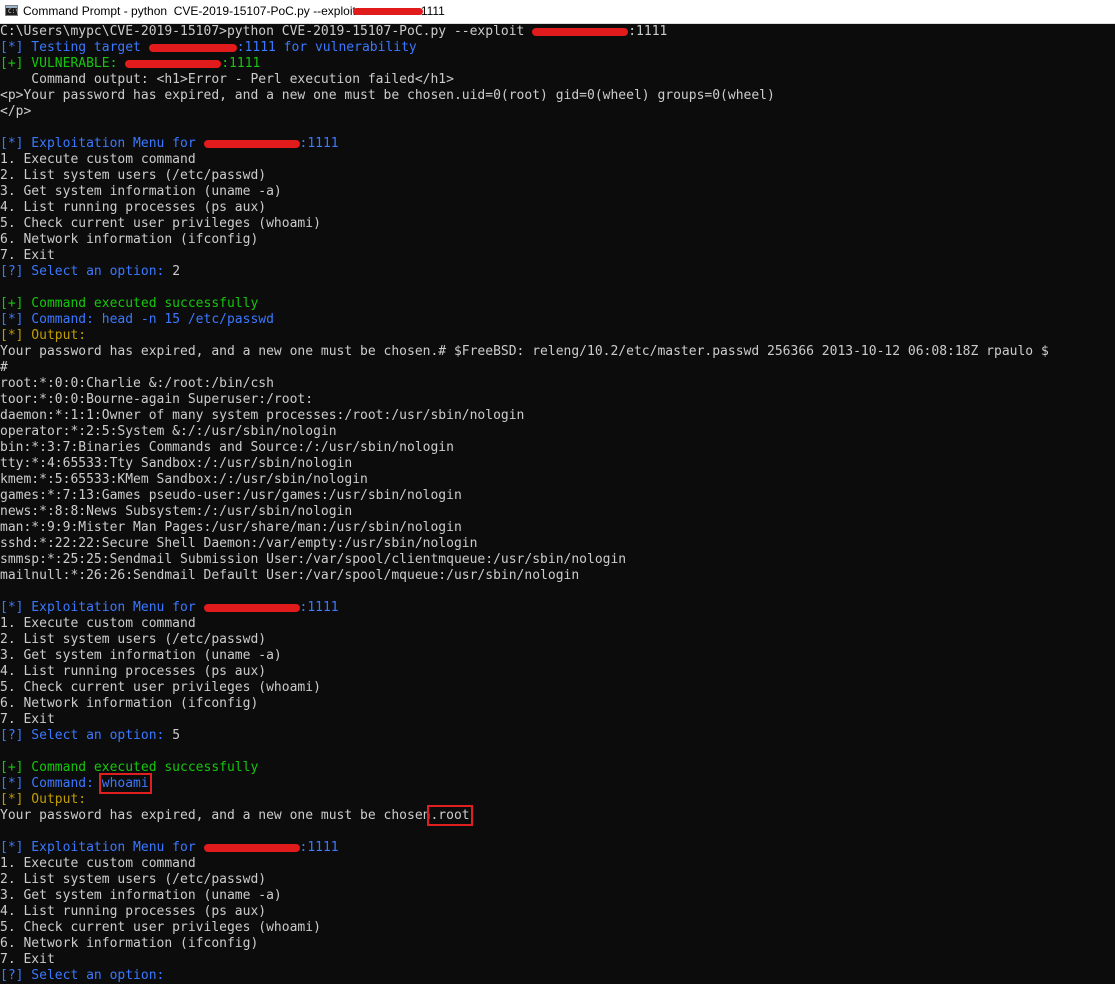 The width and height of the screenshot is (1115, 984). Describe the element at coordinates (450, 815) in the screenshot. I see `root-result-highlight: .root` at that location.